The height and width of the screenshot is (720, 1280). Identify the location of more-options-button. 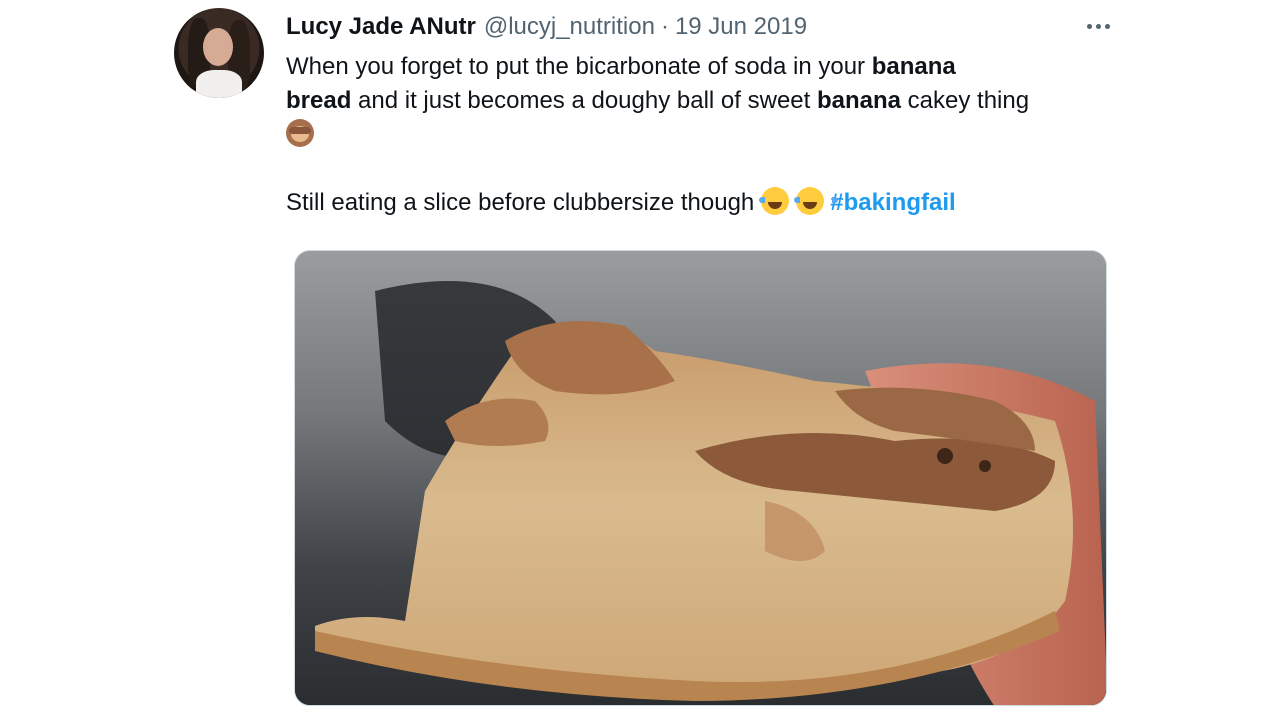
(1098, 26).